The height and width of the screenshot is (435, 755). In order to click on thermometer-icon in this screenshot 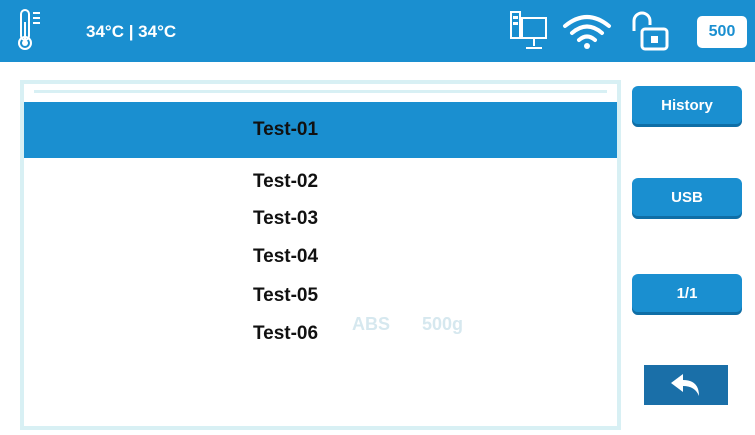, I will do `click(29, 29)`.